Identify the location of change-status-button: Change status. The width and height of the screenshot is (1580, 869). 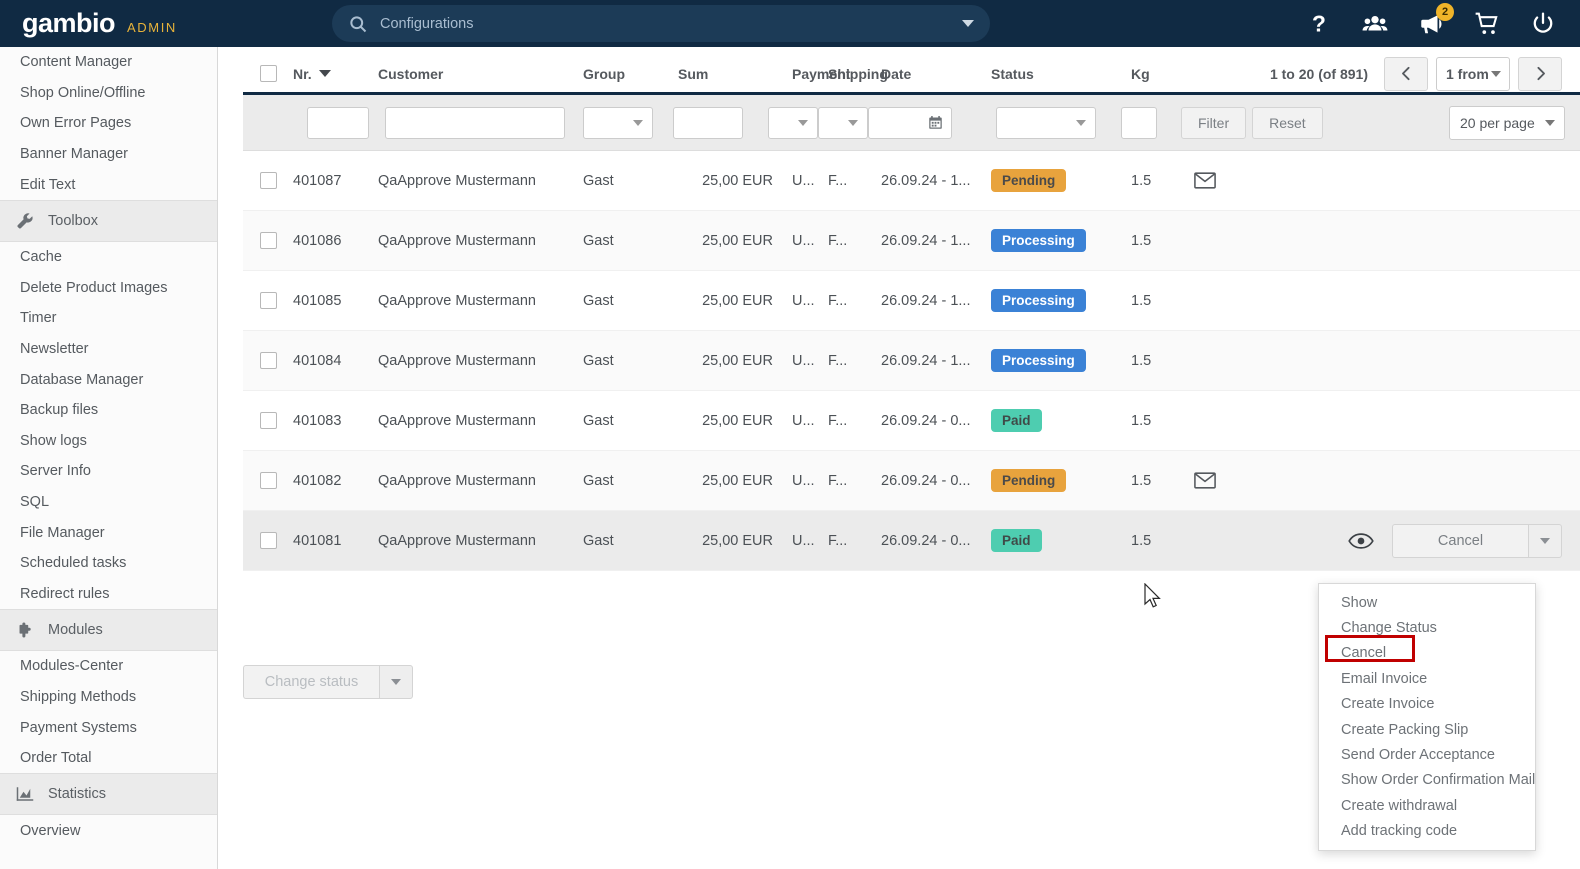
(311, 682).